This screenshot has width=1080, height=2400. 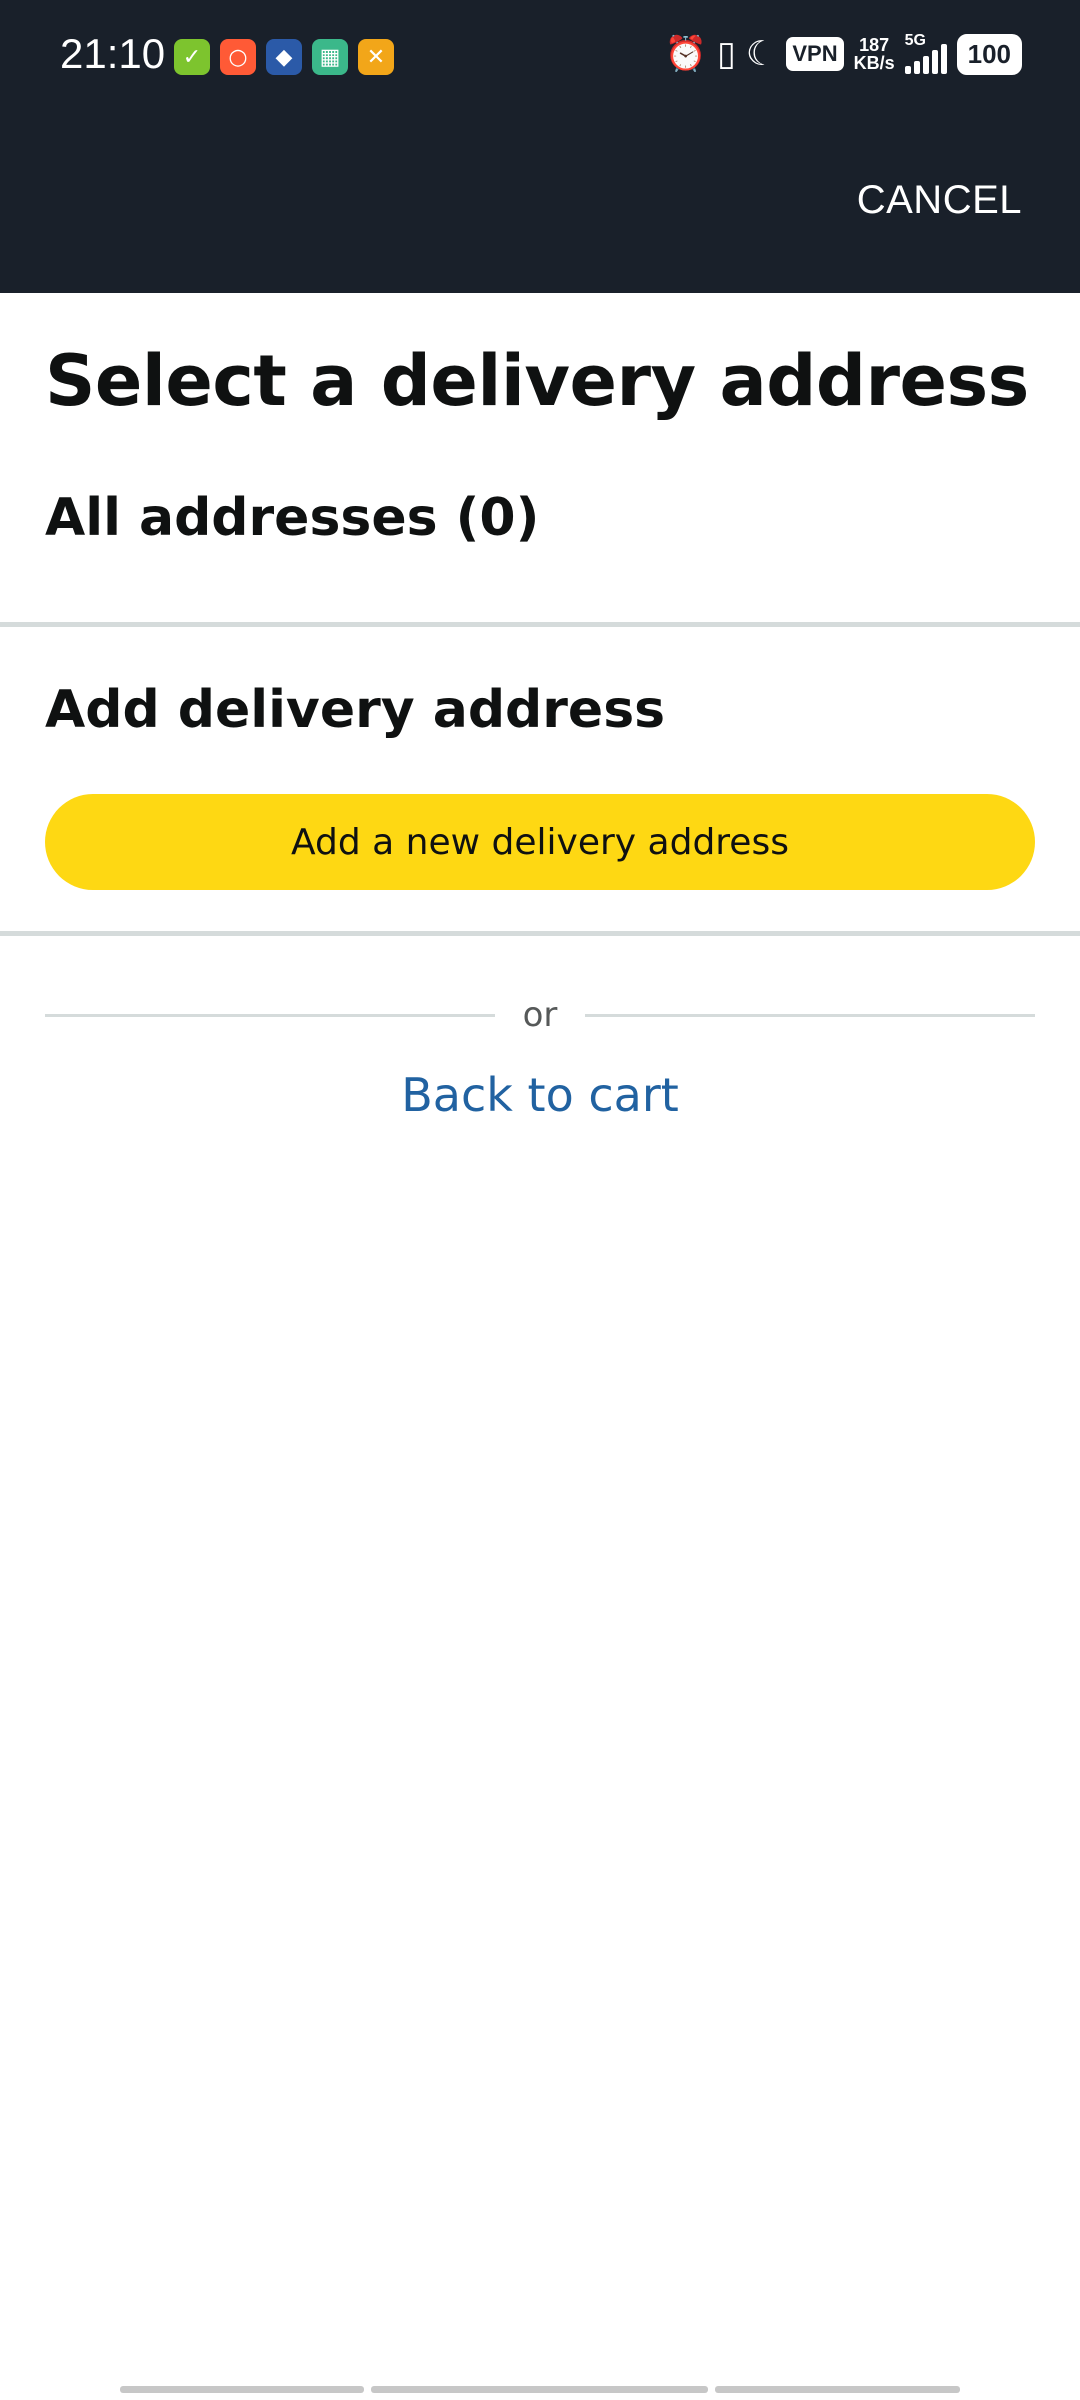 I want to click on vibrate-icon: ▯, so click(x=726, y=54).